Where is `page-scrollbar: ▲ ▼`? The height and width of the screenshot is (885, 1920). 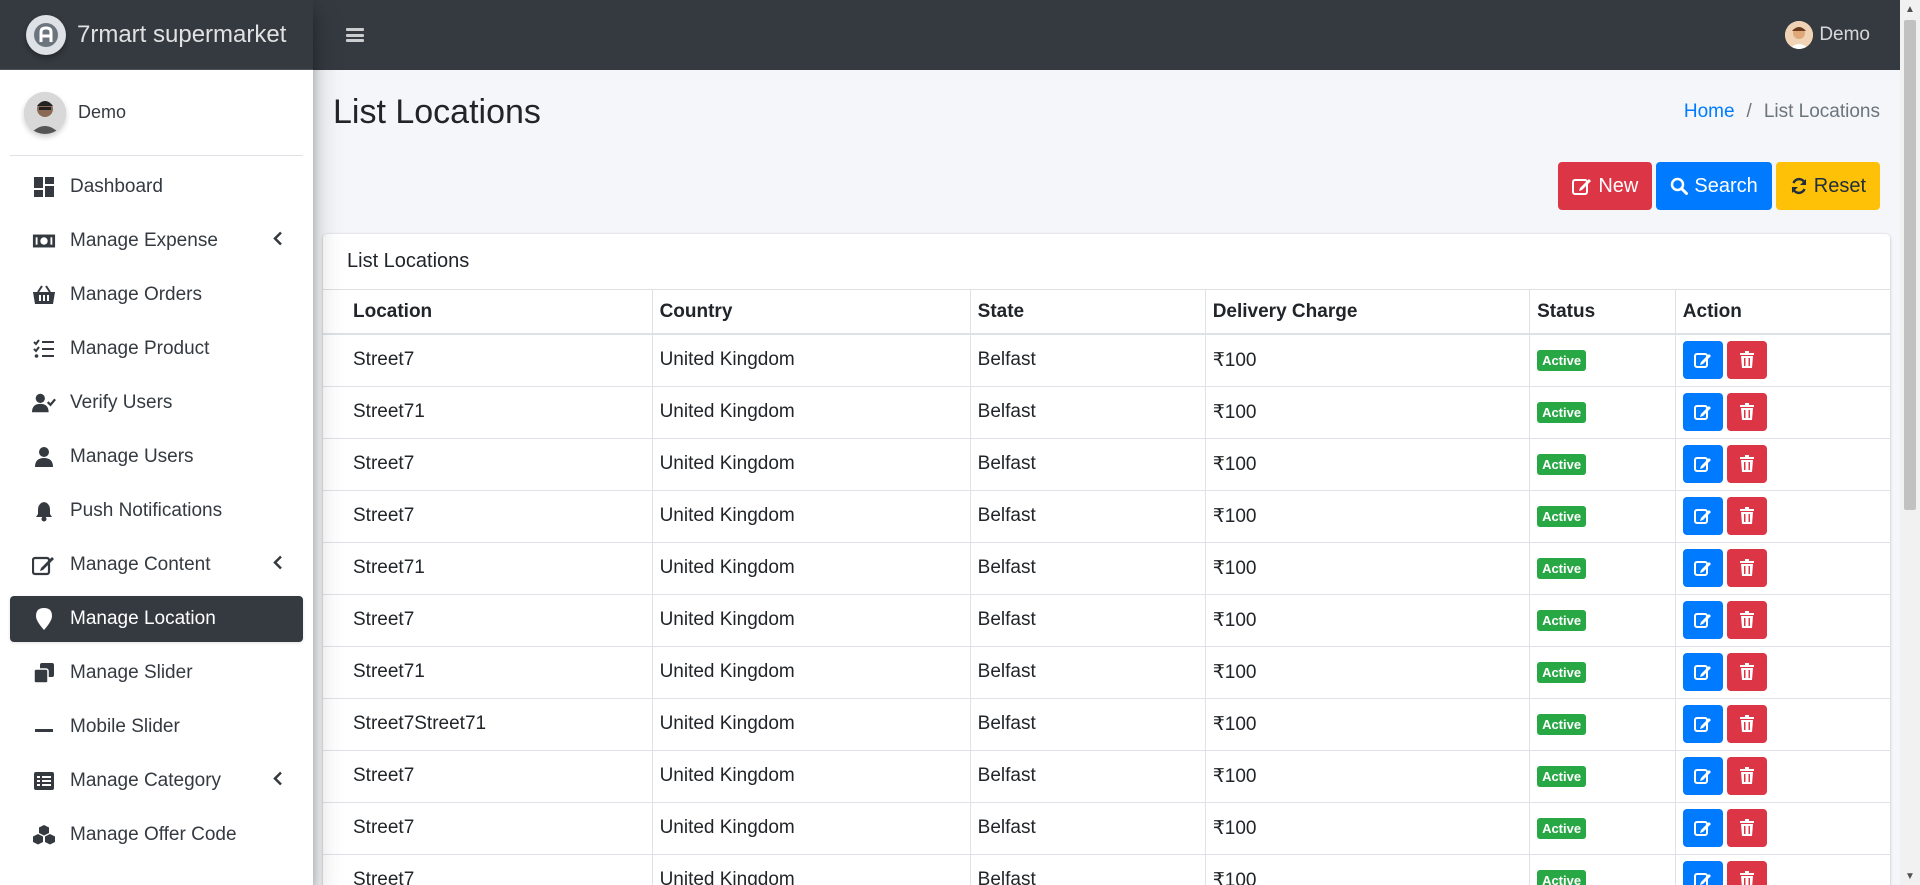
page-scrollbar: ▲ ▼ is located at coordinates (1910, 442).